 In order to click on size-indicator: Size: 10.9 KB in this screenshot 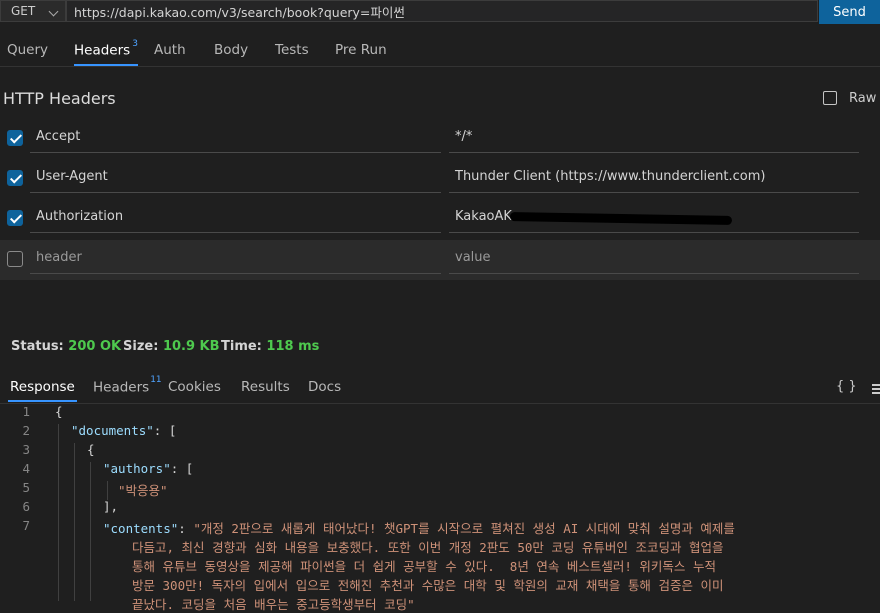, I will do `click(171, 346)`.